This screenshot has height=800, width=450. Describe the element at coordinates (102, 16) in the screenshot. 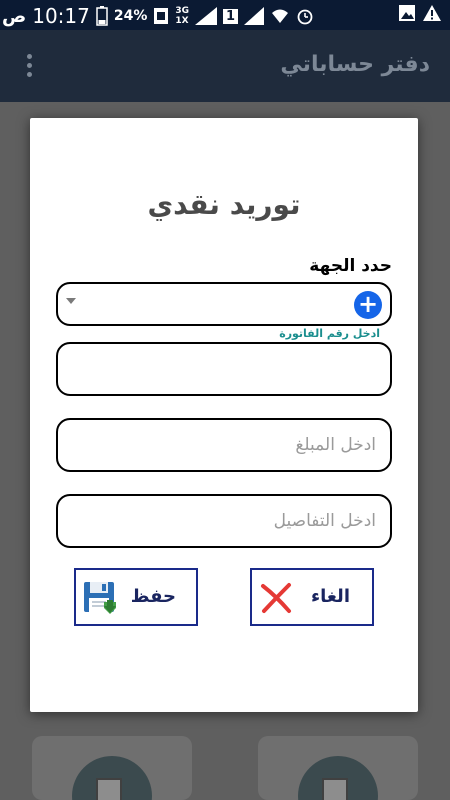

I see `battery-icon` at that location.